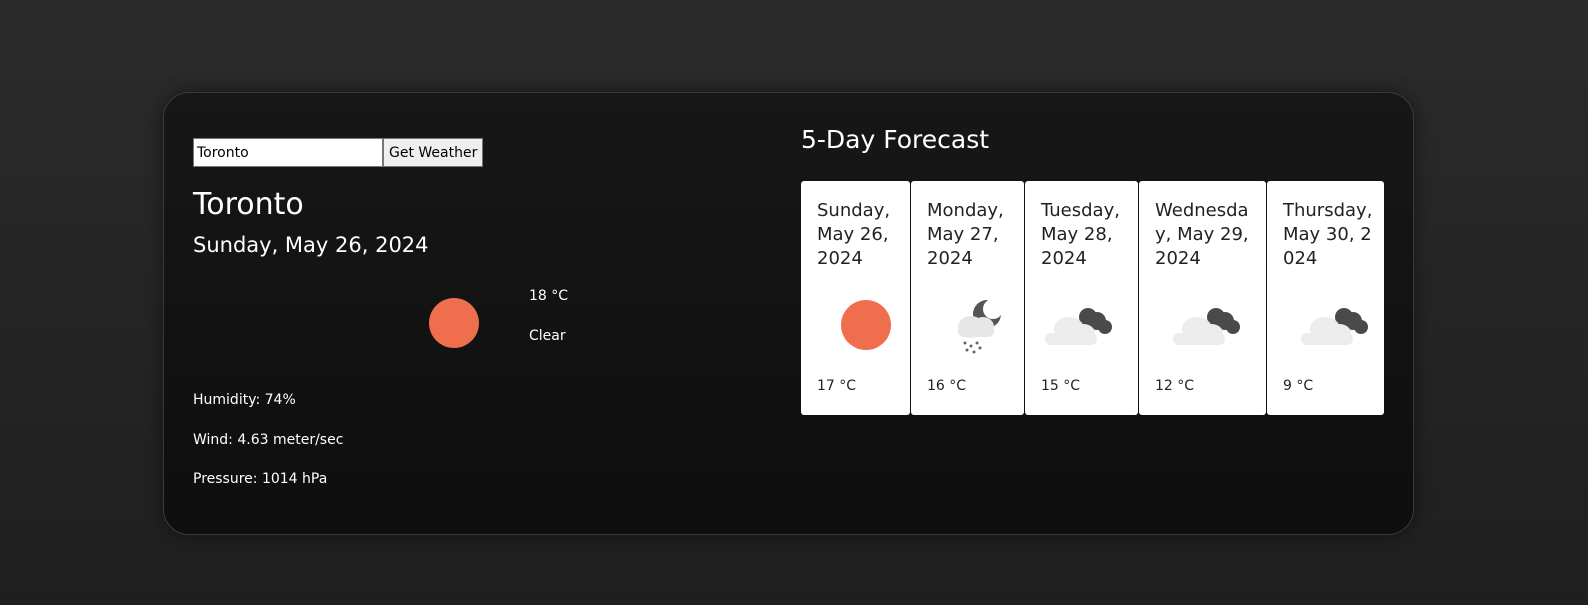 The image size is (1588, 605). What do you see at coordinates (1080, 234) in the screenshot?
I see `forecast-day-date: Tuesday, May 28, 2024` at bounding box center [1080, 234].